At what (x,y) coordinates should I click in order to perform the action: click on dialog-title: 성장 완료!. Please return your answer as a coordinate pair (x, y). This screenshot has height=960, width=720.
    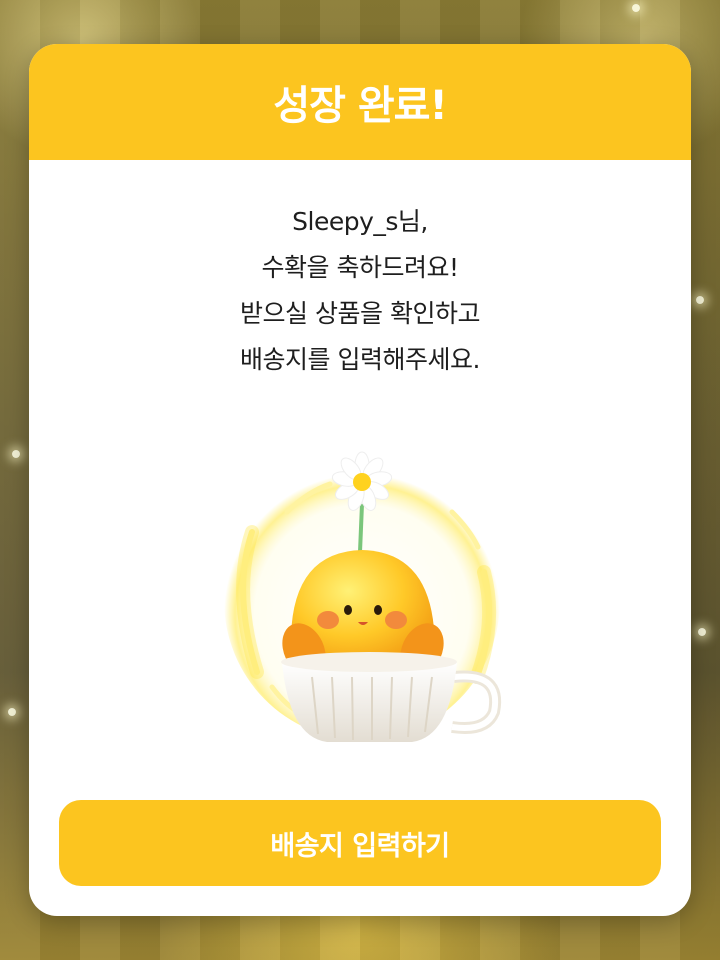
    Looking at the image, I should click on (360, 106).